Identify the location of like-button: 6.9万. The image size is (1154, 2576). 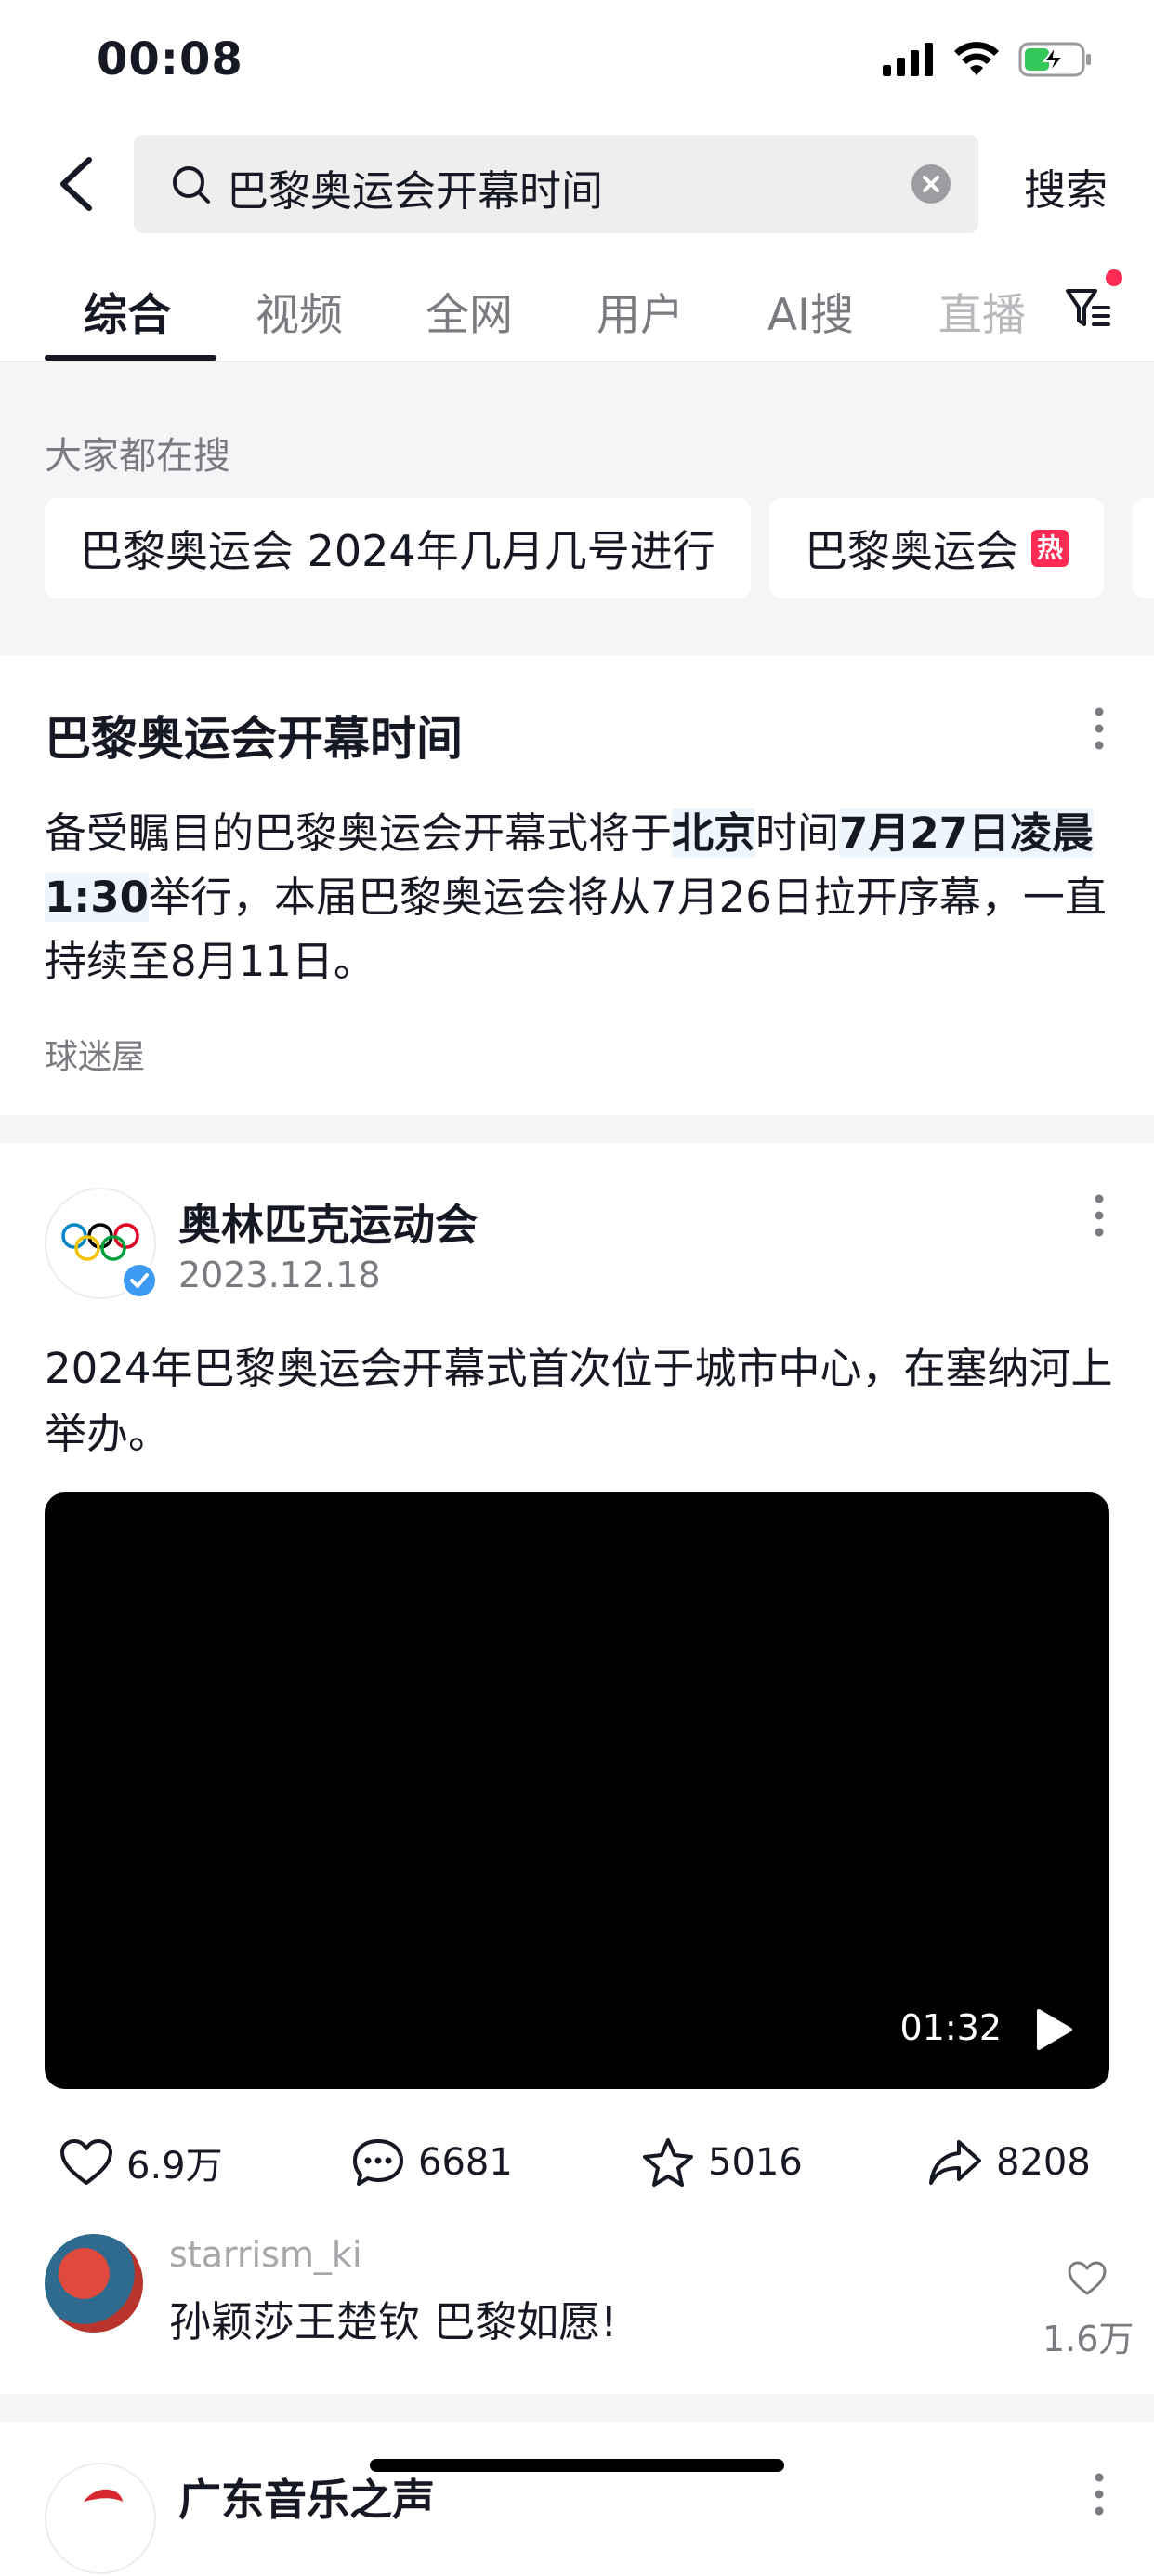
(141, 2162).